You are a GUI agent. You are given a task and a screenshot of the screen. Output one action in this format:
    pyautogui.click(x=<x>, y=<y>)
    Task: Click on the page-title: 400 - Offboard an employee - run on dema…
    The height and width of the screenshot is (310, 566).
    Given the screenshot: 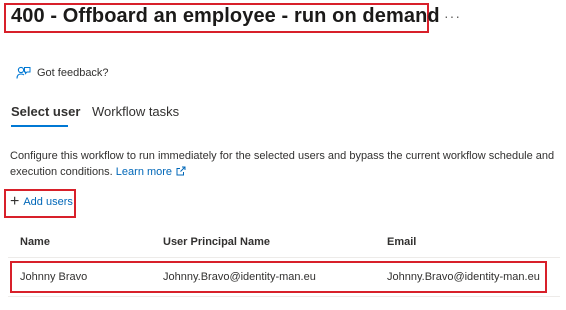 What is the action you would take?
    pyautogui.click(x=225, y=16)
    